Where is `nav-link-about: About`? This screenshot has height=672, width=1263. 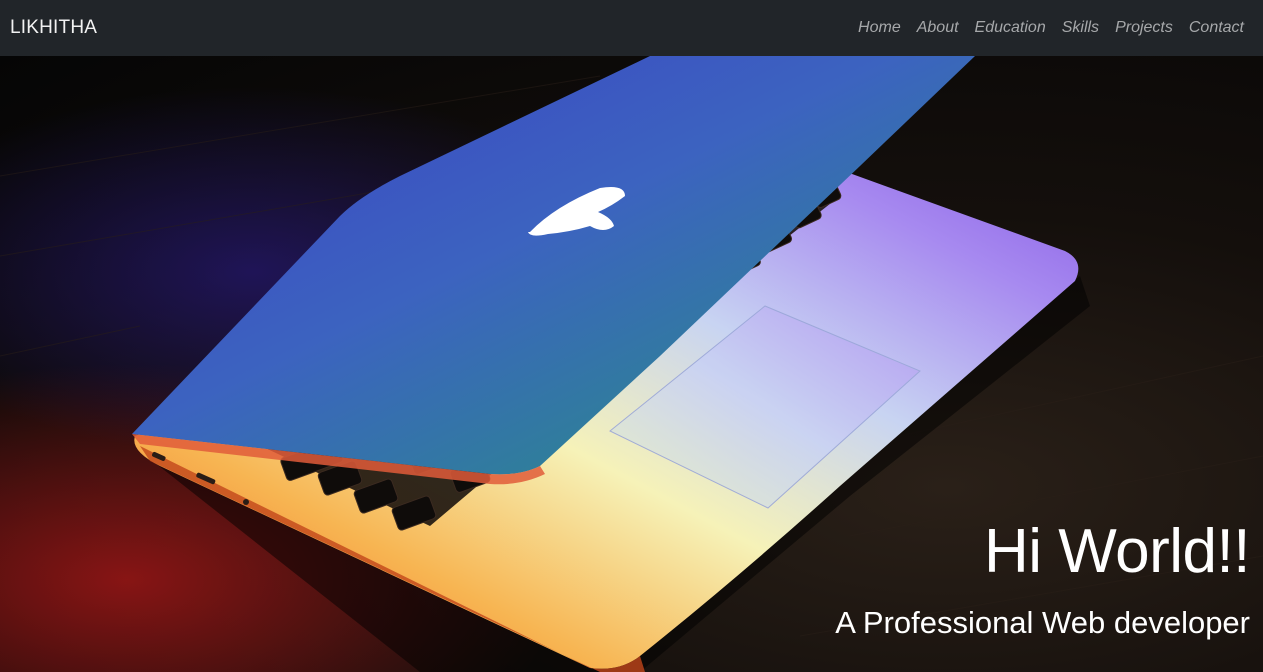
nav-link-about: About is located at coordinates (938, 28).